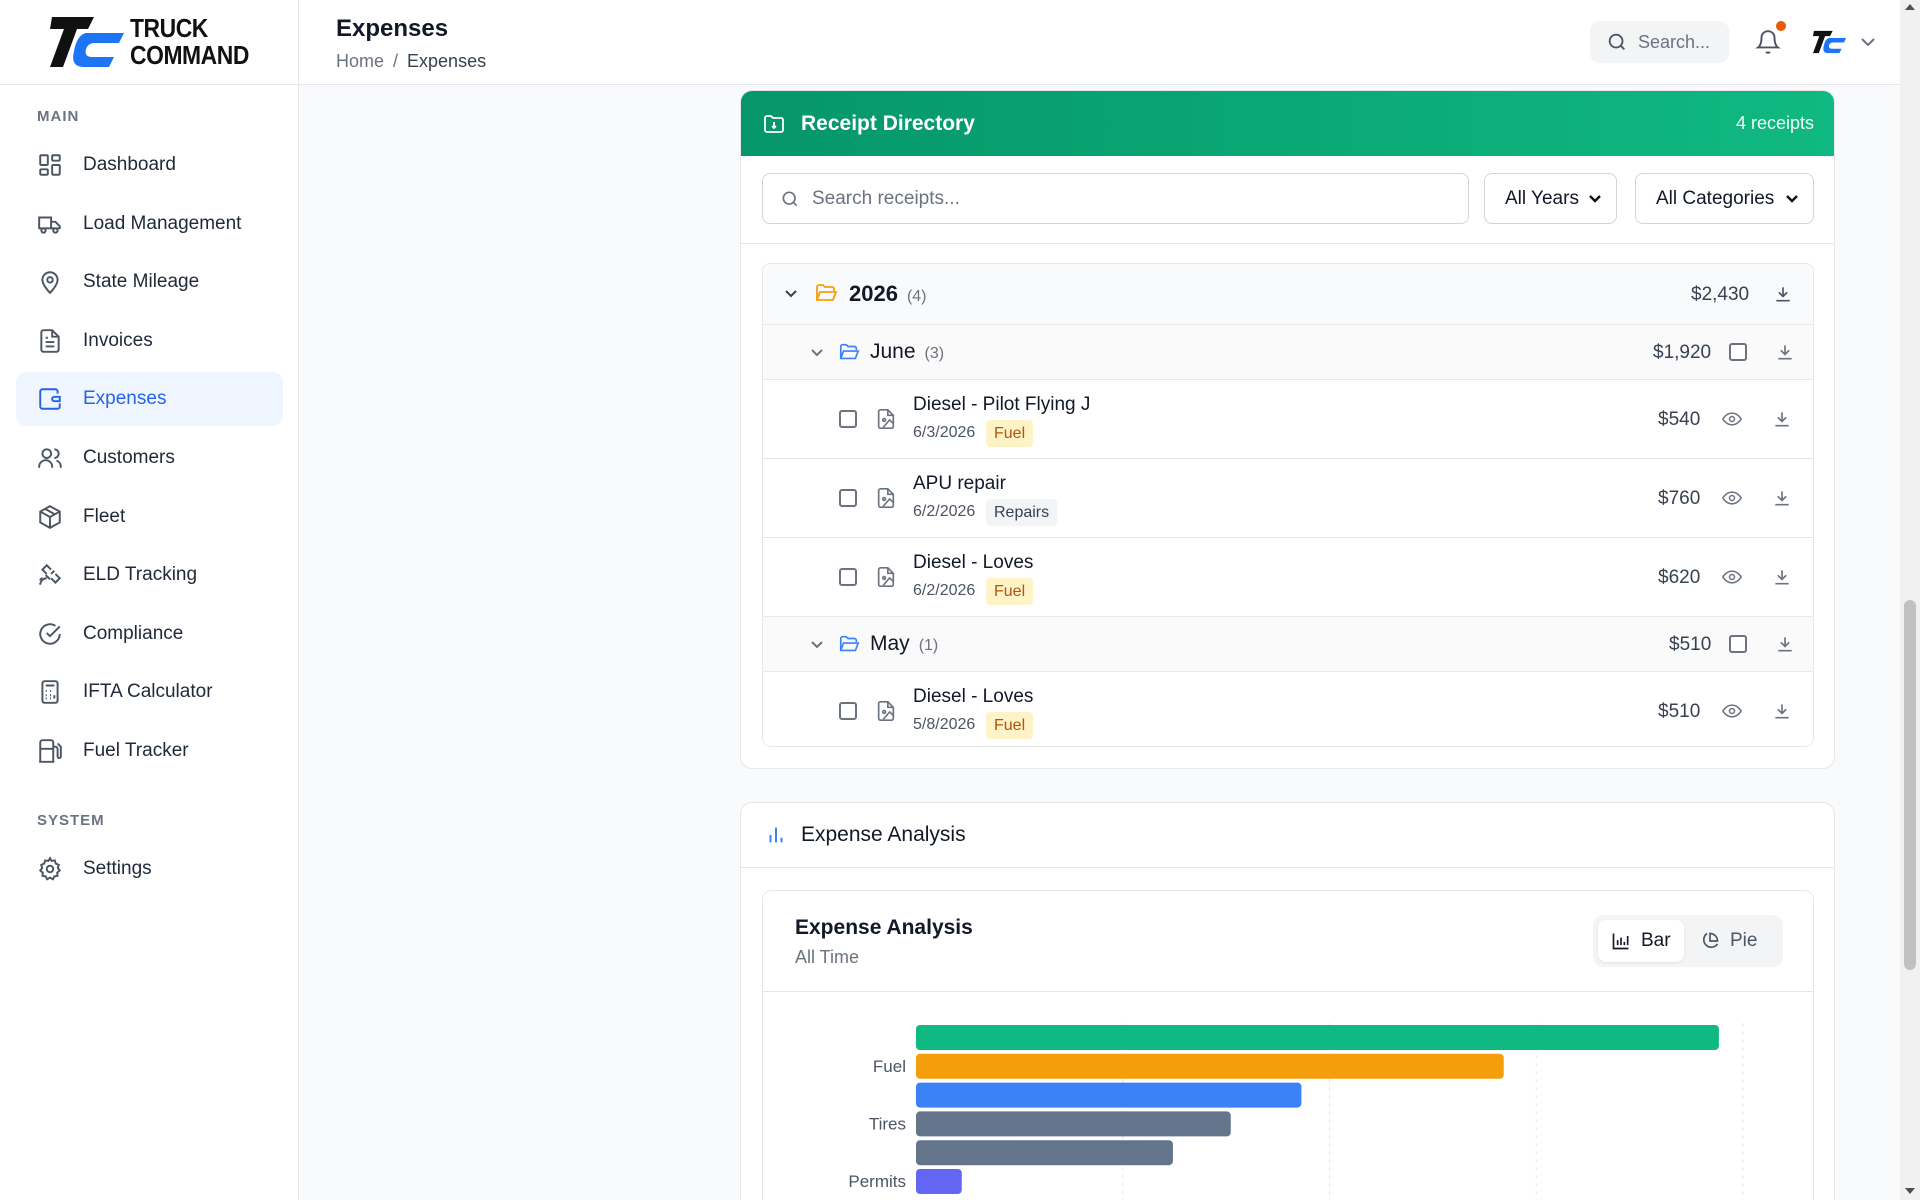 The height and width of the screenshot is (1200, 1920). What do you see at coordinates (50, 575) in the screenshot?
I see `satellite-icon` at bounding box center [50, 575].